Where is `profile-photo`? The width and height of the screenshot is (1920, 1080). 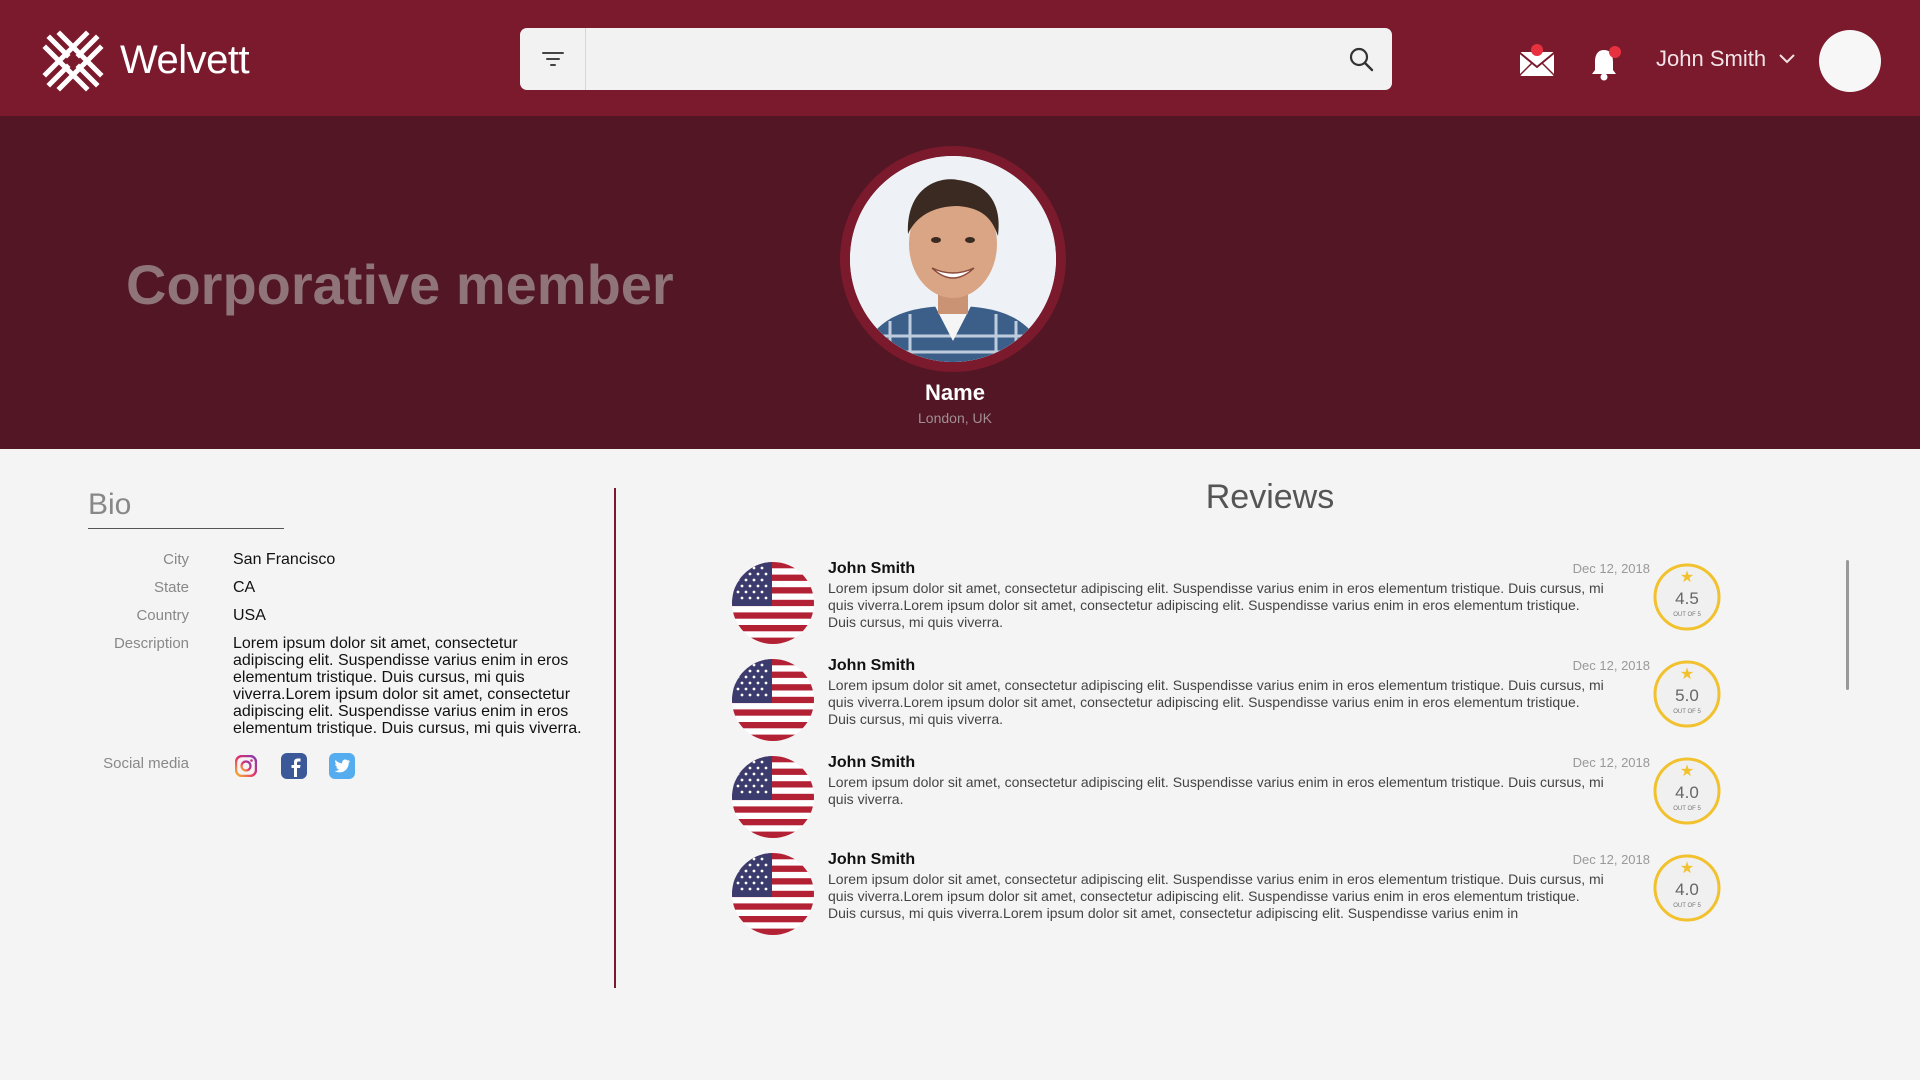 profile-photo is located at coordinates (953, 259).